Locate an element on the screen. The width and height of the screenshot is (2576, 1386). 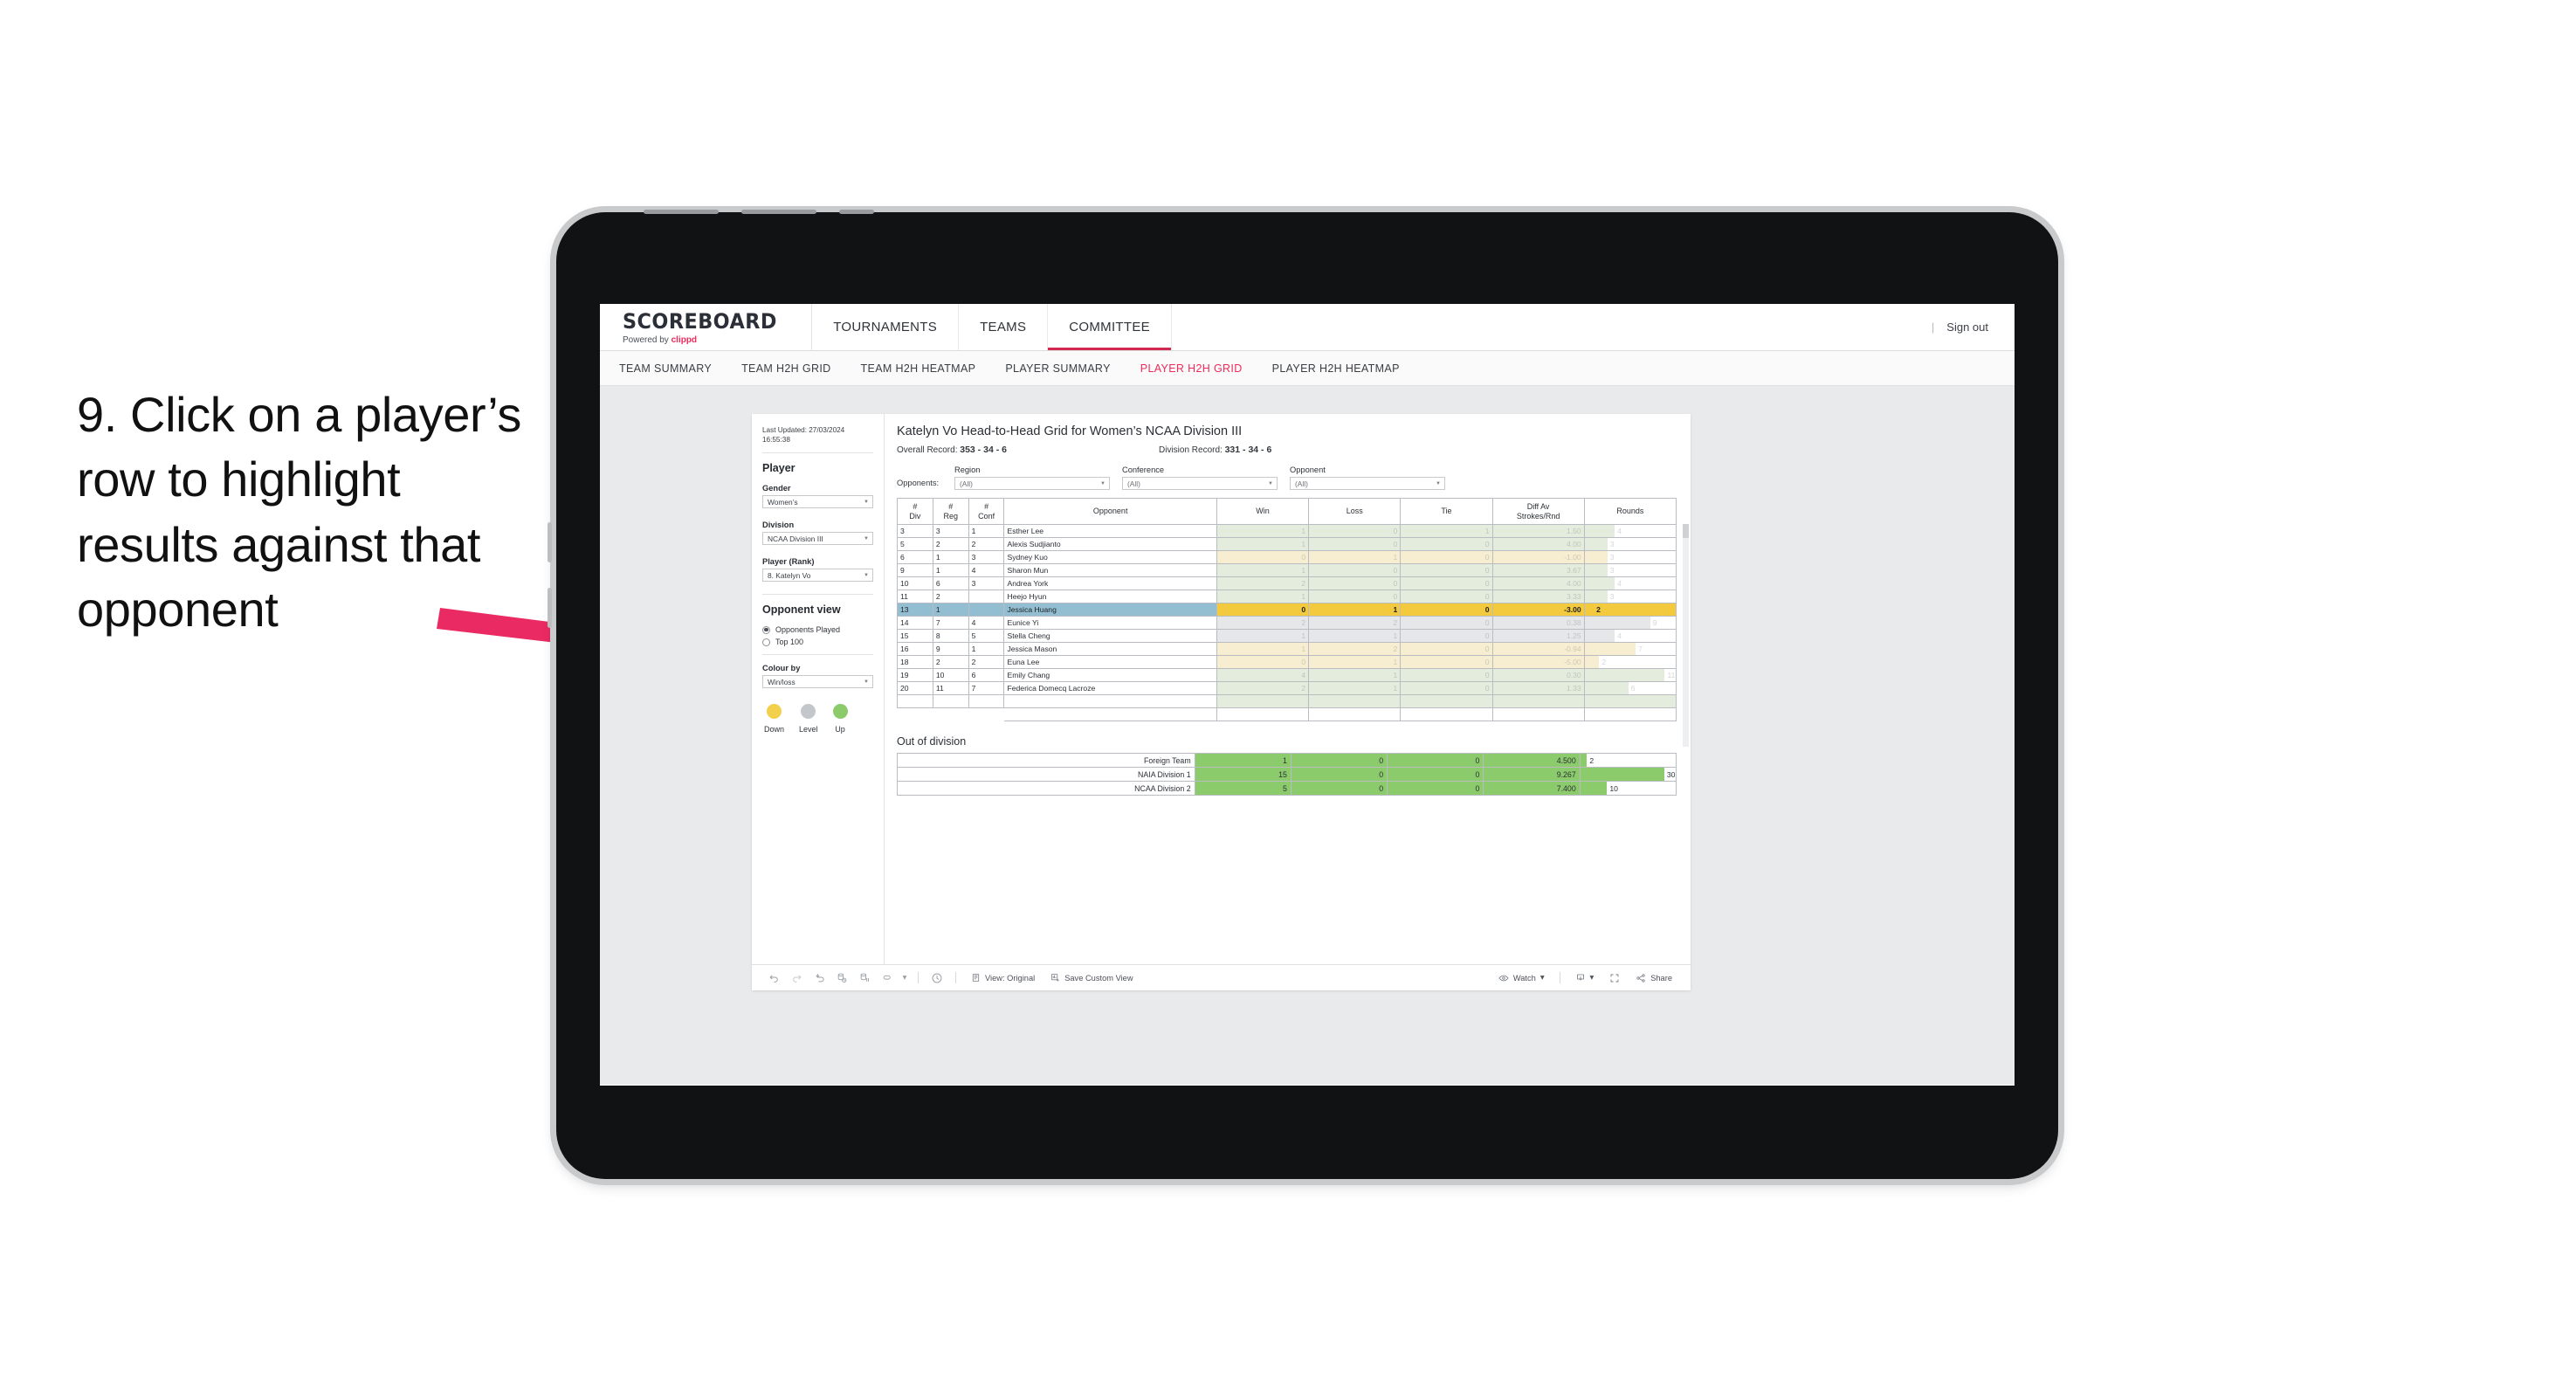
volume-down-button is located at coordinates (550, 608).